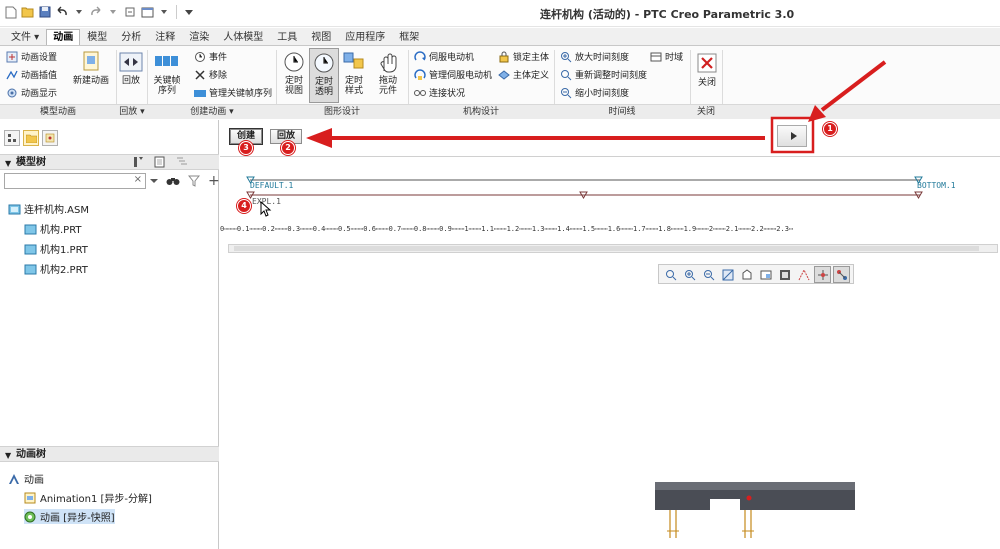 The width and height of the screenshot is (1000, 549). What do you see at coordinates (523, 74) in the screenshot?
I see `body-definition-button: 主体定义` at bounding box center [523, 74].